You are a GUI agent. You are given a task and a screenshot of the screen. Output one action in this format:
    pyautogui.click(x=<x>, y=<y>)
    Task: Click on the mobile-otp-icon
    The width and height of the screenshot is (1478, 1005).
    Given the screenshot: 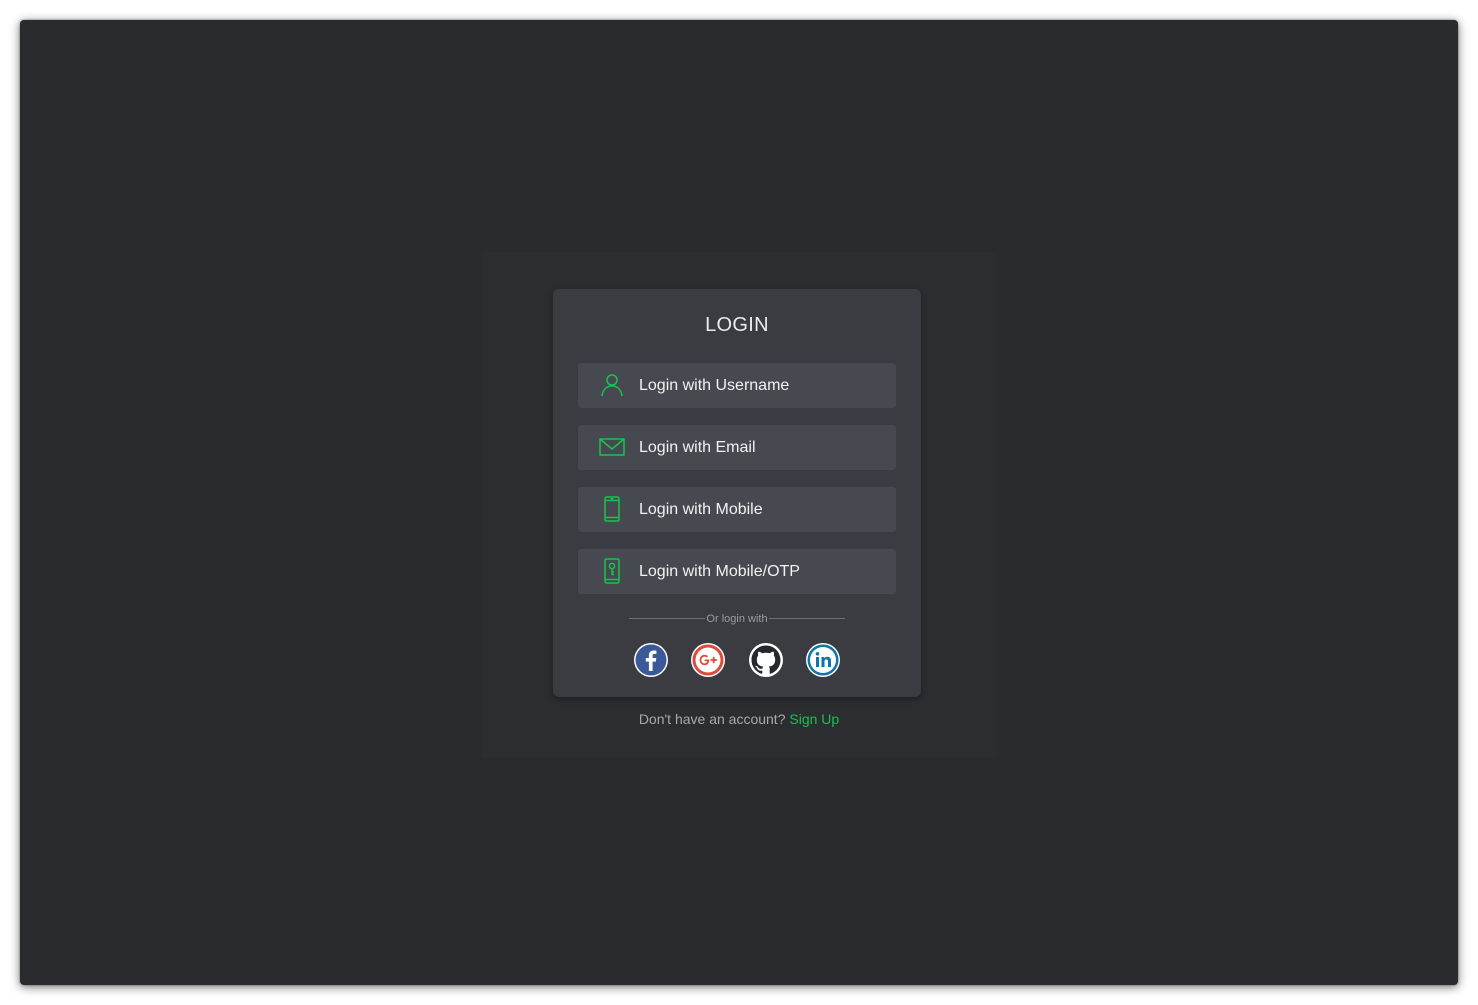 What is the action you would take?
    pyautogui.click(x=612, y=571)
    